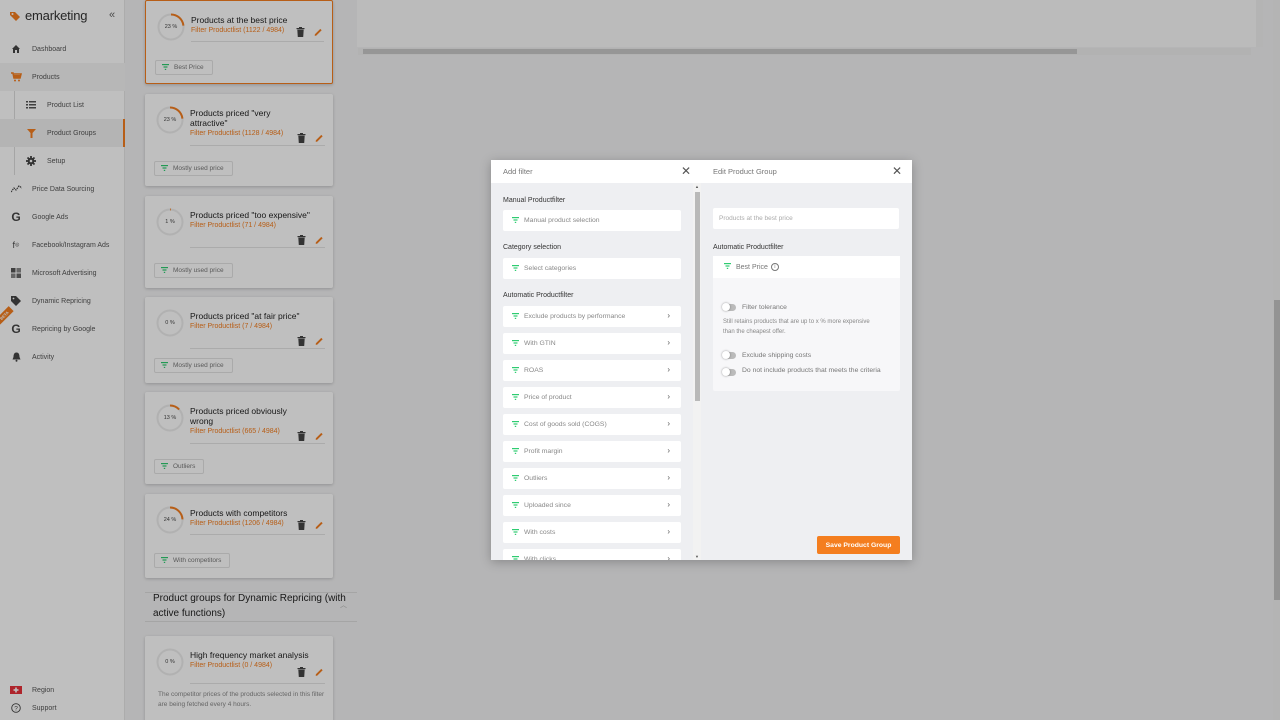 The image size is (1280, 720). I want to click on automatic-filter-option: Cost of goods sold (COGS) ›, so click(592, 424).